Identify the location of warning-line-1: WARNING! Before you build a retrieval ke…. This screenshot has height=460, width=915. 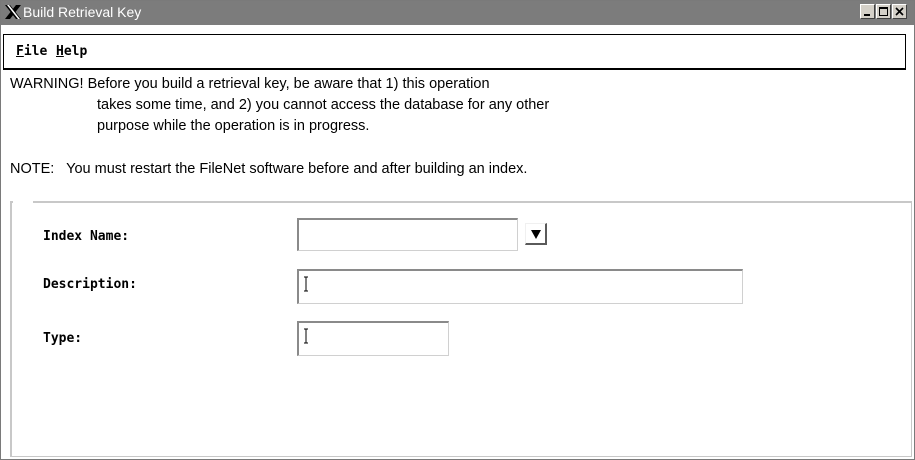
(250, 84).